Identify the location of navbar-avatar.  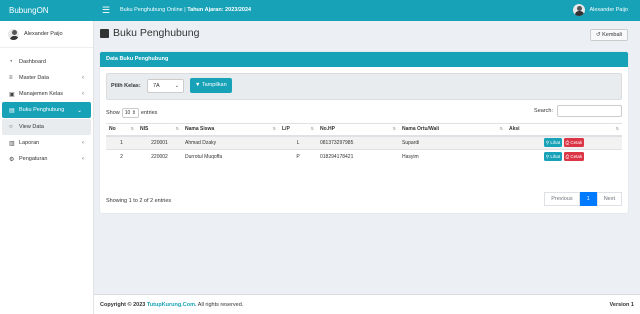
(579, 10).